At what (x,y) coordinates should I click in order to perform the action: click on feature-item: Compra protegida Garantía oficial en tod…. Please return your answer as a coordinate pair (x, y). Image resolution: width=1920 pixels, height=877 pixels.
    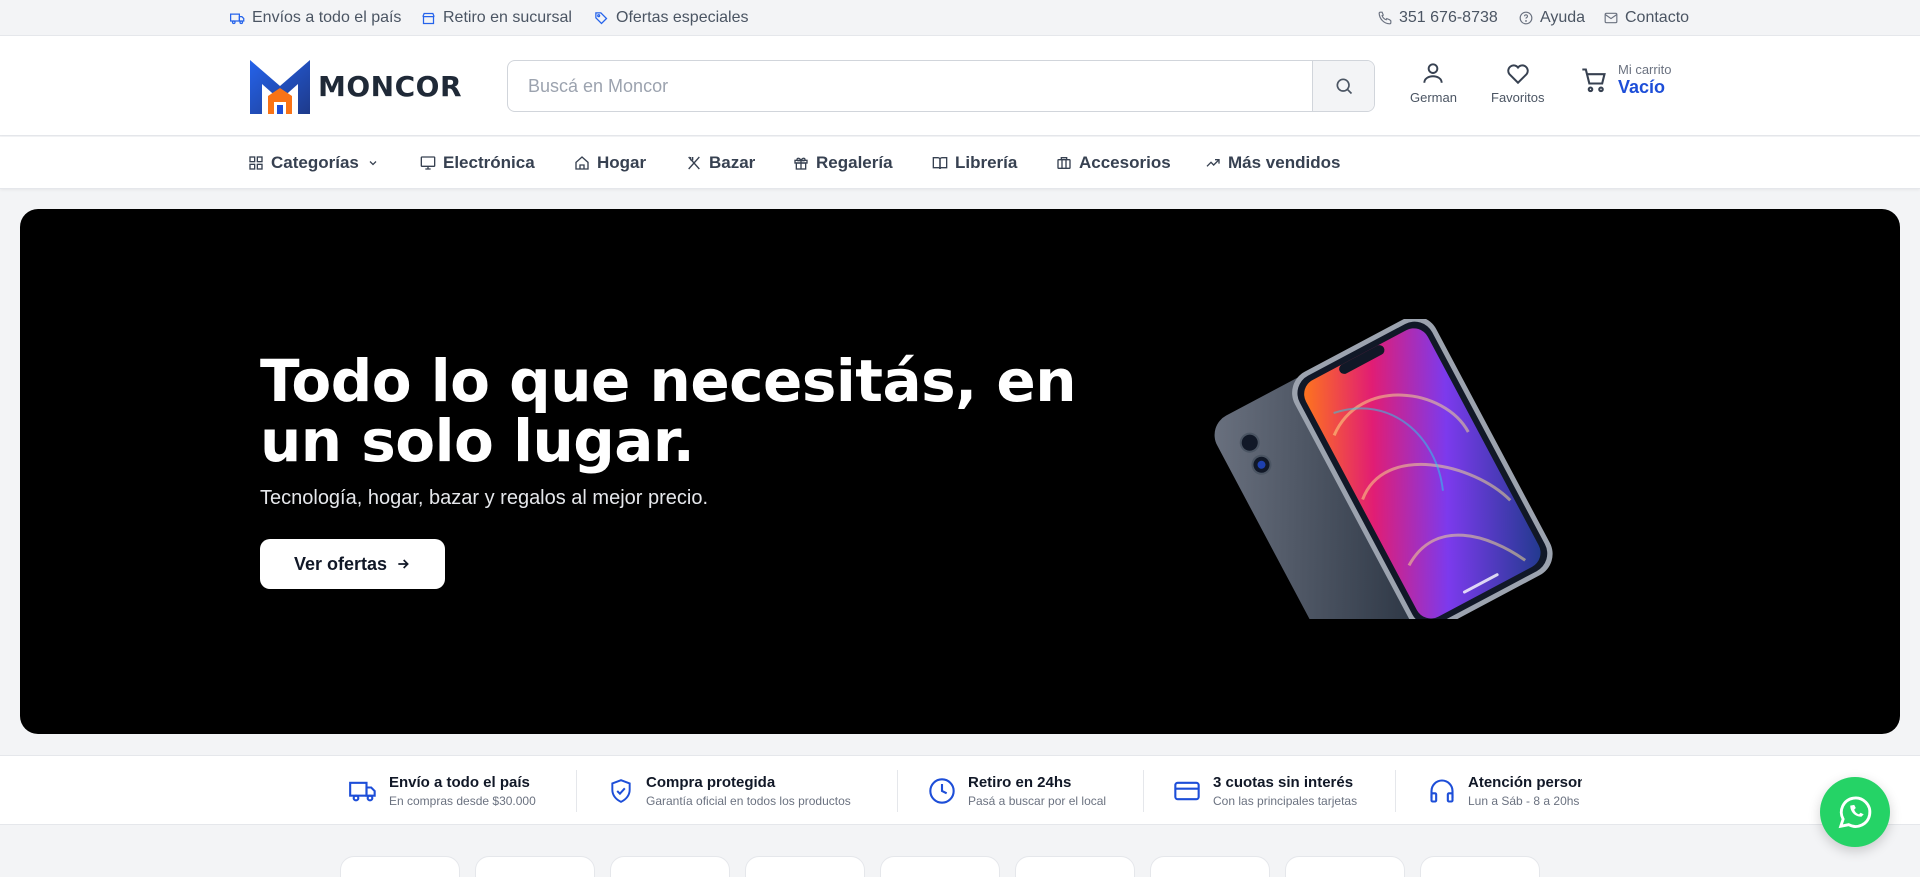
    Looking at the image, I should click on (729, 791).